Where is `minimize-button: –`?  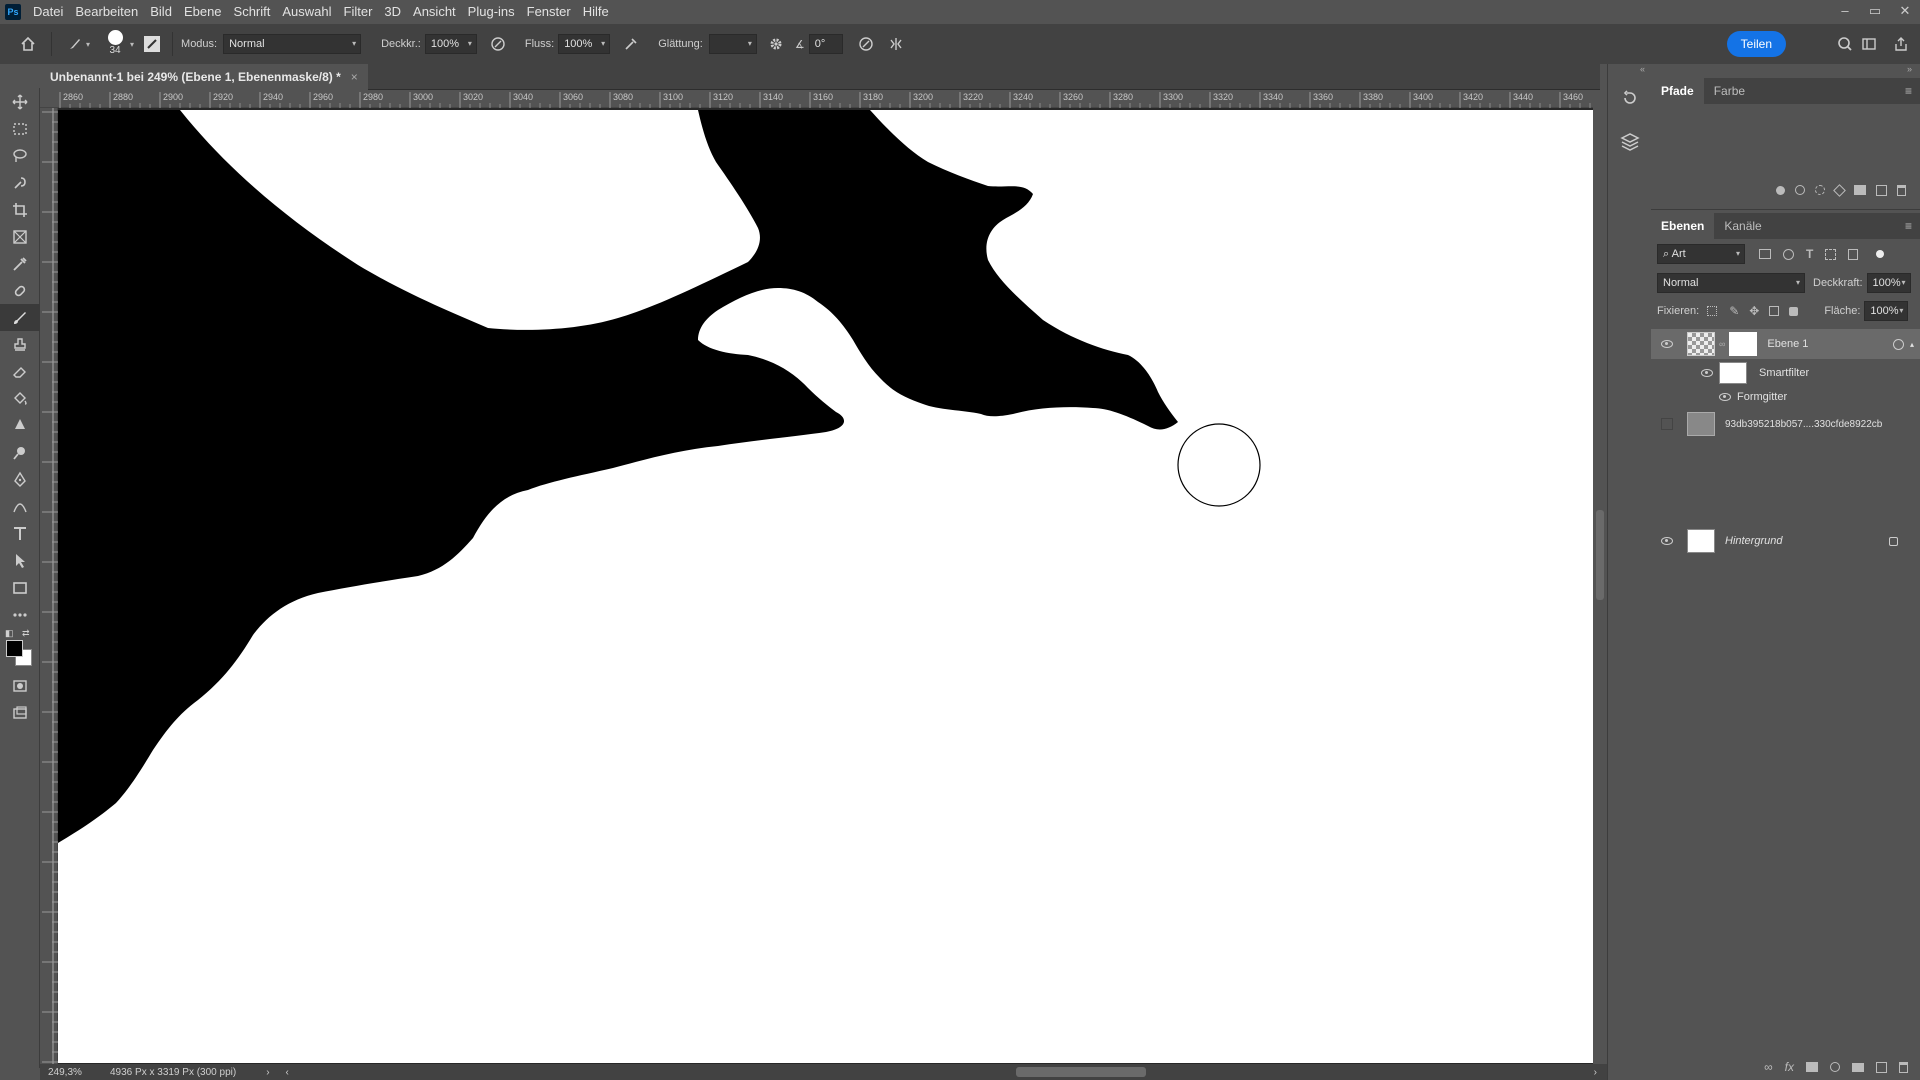
minimize-button: – is located at coordinates (1845, 12).